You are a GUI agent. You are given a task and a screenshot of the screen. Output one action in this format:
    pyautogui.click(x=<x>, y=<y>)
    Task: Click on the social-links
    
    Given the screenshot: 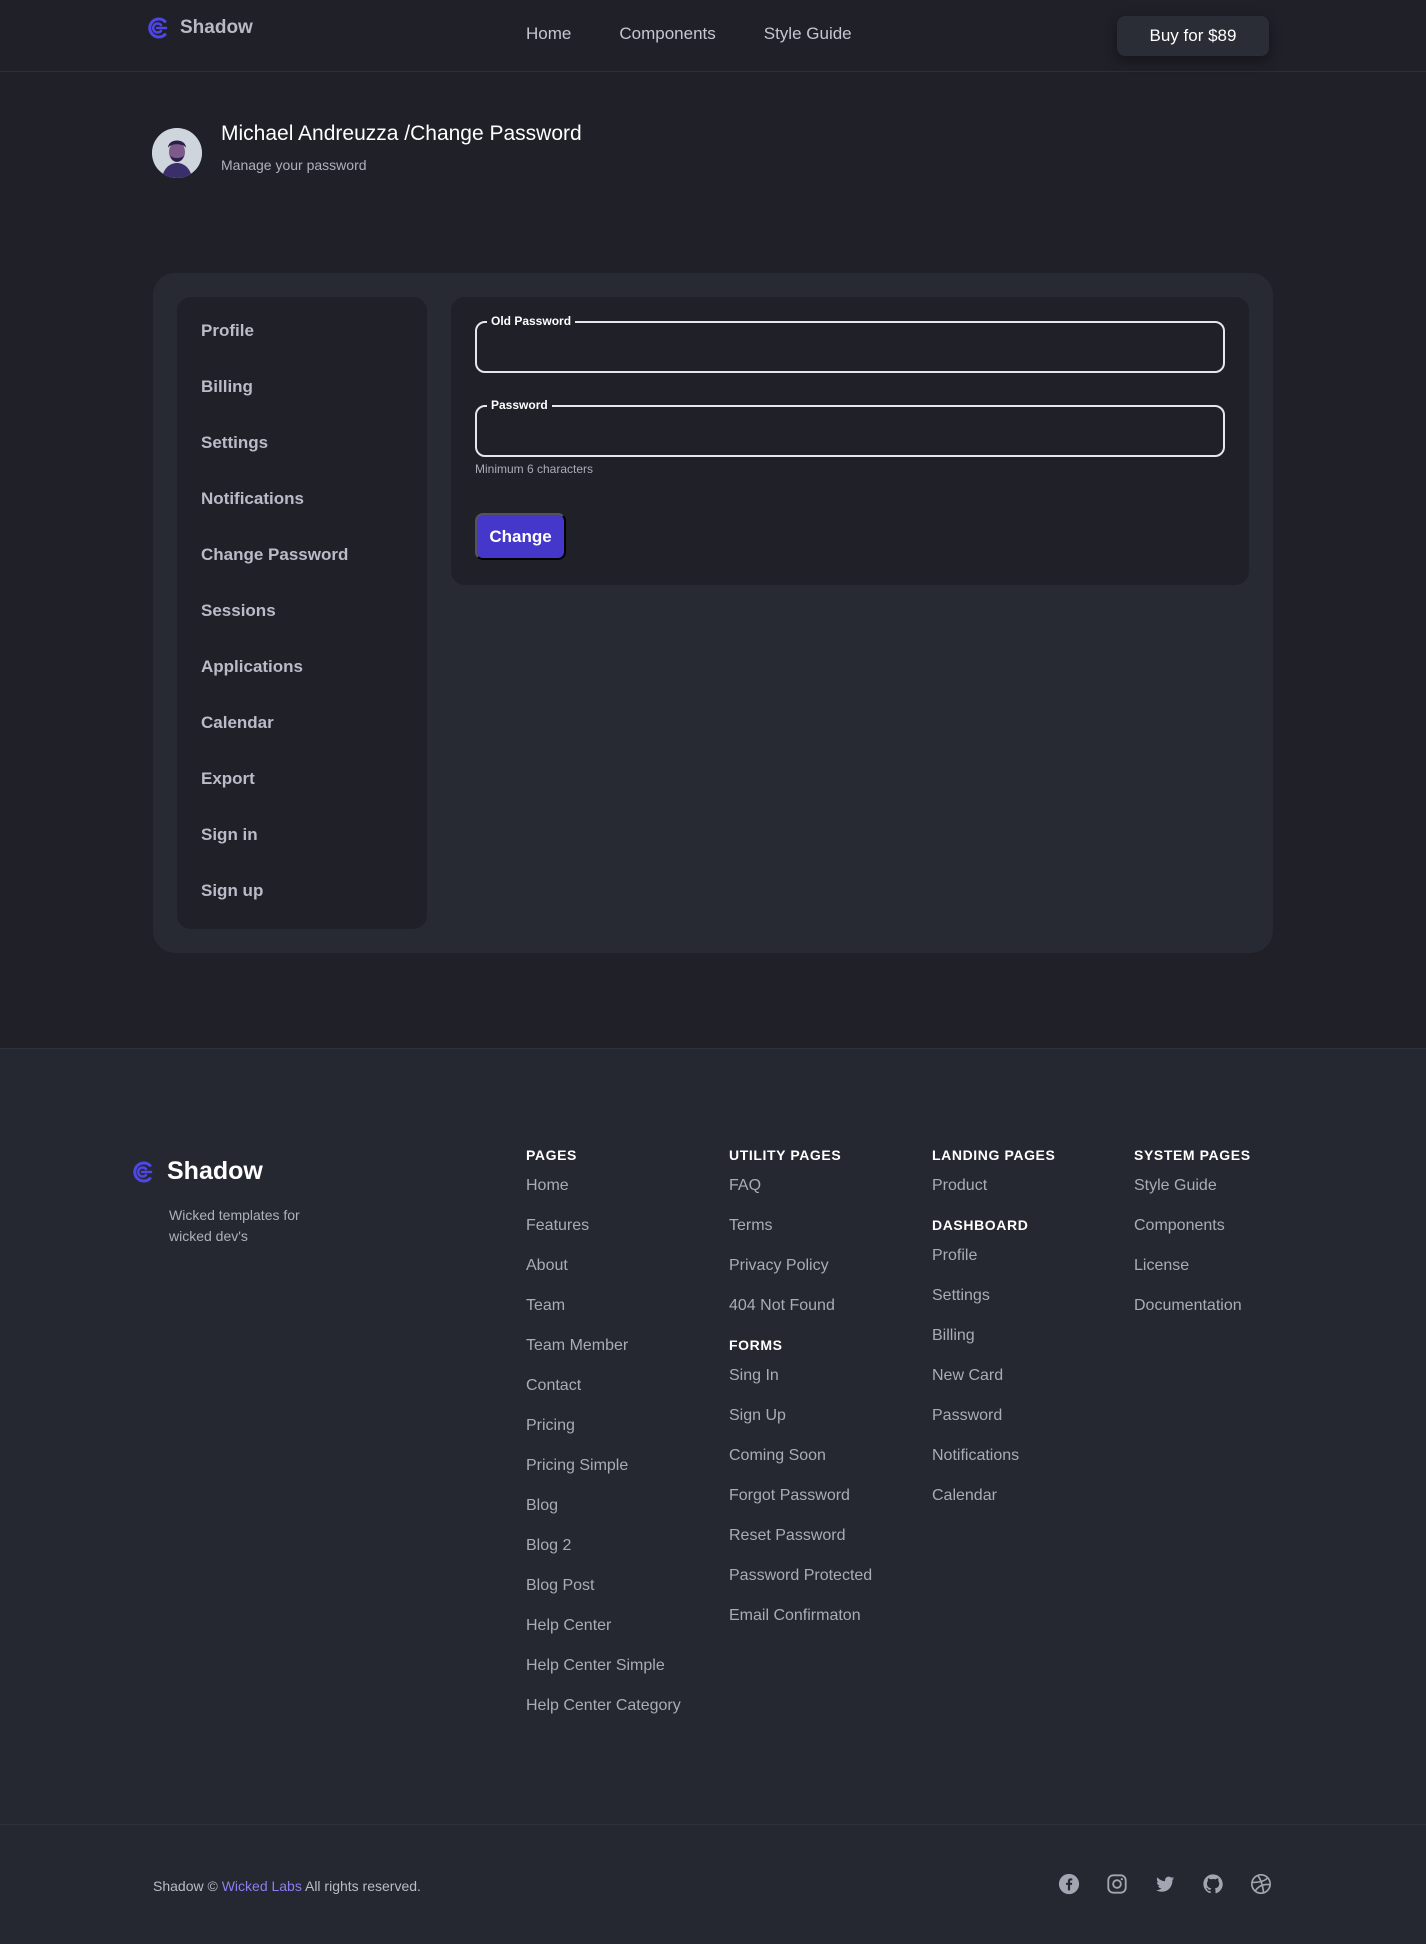 What is the action you would take?
    pyautogui.click(x=1165, y=1886)
    